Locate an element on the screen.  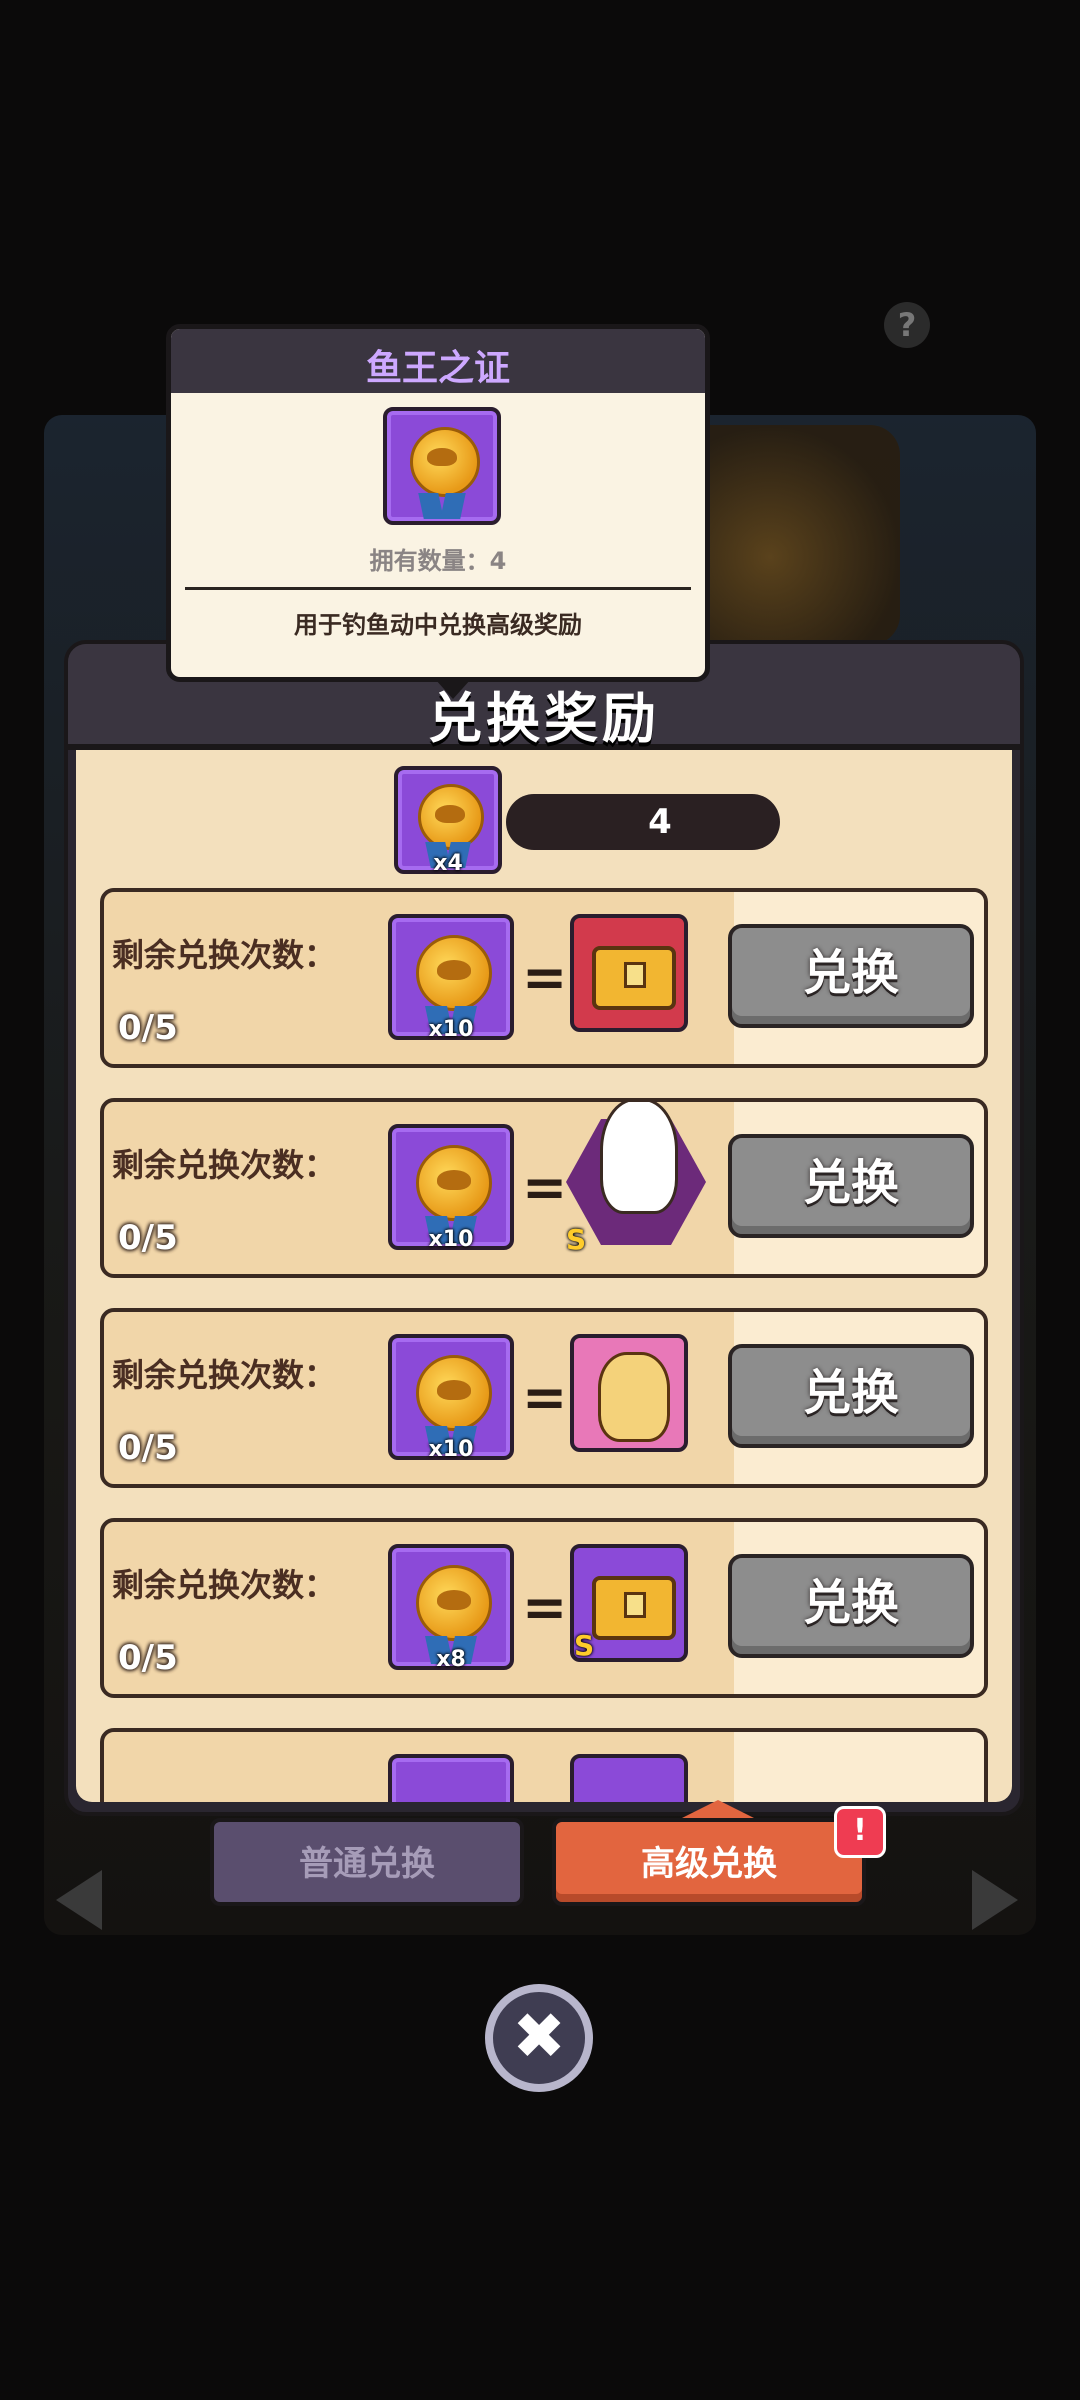
reward-pet-icon is located at coordinates (629, 1393).